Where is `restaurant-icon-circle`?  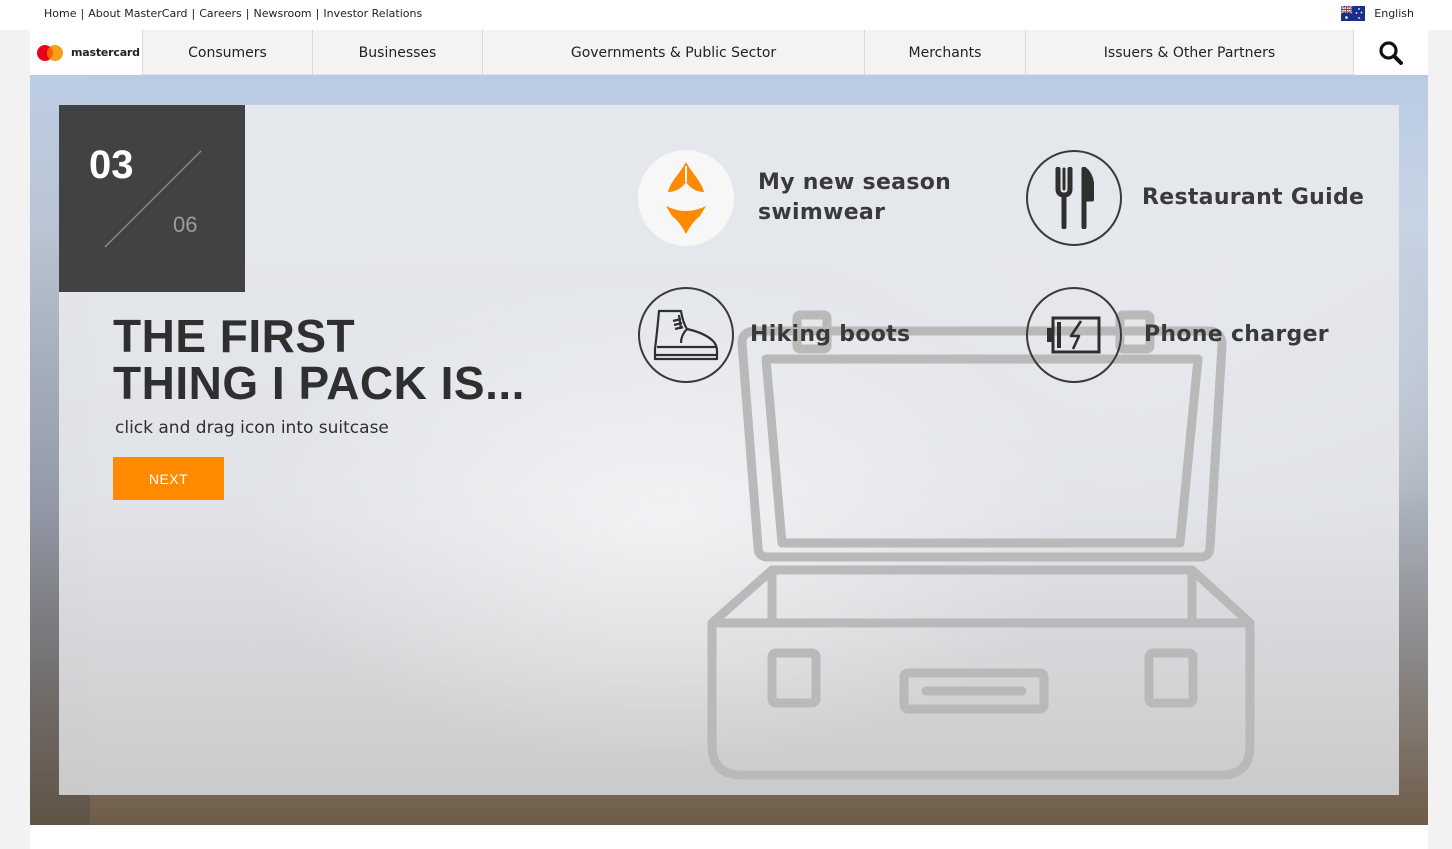 restaurant-icon-circle is located at coordinates (1074, 198).